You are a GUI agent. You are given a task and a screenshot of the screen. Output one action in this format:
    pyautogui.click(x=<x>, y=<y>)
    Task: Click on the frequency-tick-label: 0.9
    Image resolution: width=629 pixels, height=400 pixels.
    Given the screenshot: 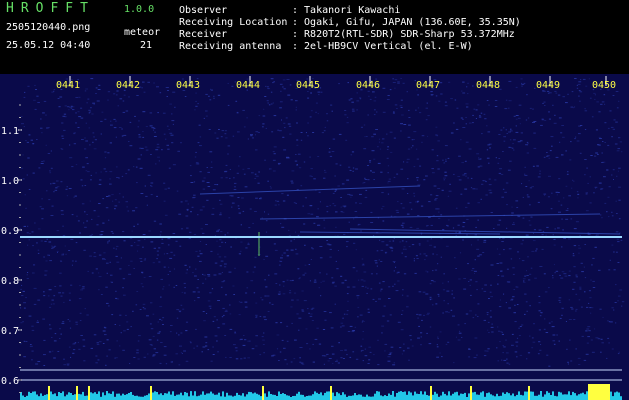 What is the action you would take?
    pyautogui.click(x=10, y=231)
    